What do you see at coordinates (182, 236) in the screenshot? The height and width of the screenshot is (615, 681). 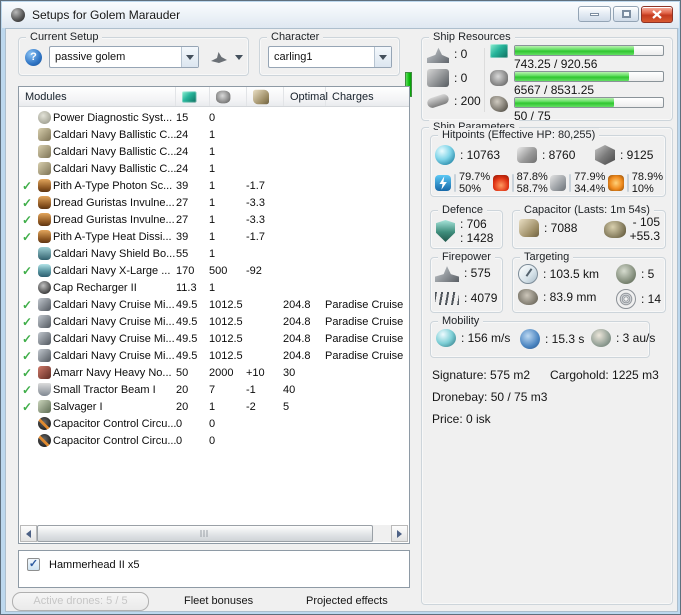 I see `module-cpu: 39` at bounding box center [182, 236].